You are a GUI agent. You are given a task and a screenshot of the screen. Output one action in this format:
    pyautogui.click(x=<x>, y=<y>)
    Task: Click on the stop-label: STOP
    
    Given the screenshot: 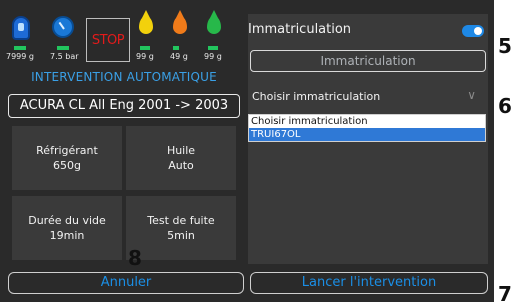 What is the action you would take?
    pyautogui.click(x=108, y=40)
    